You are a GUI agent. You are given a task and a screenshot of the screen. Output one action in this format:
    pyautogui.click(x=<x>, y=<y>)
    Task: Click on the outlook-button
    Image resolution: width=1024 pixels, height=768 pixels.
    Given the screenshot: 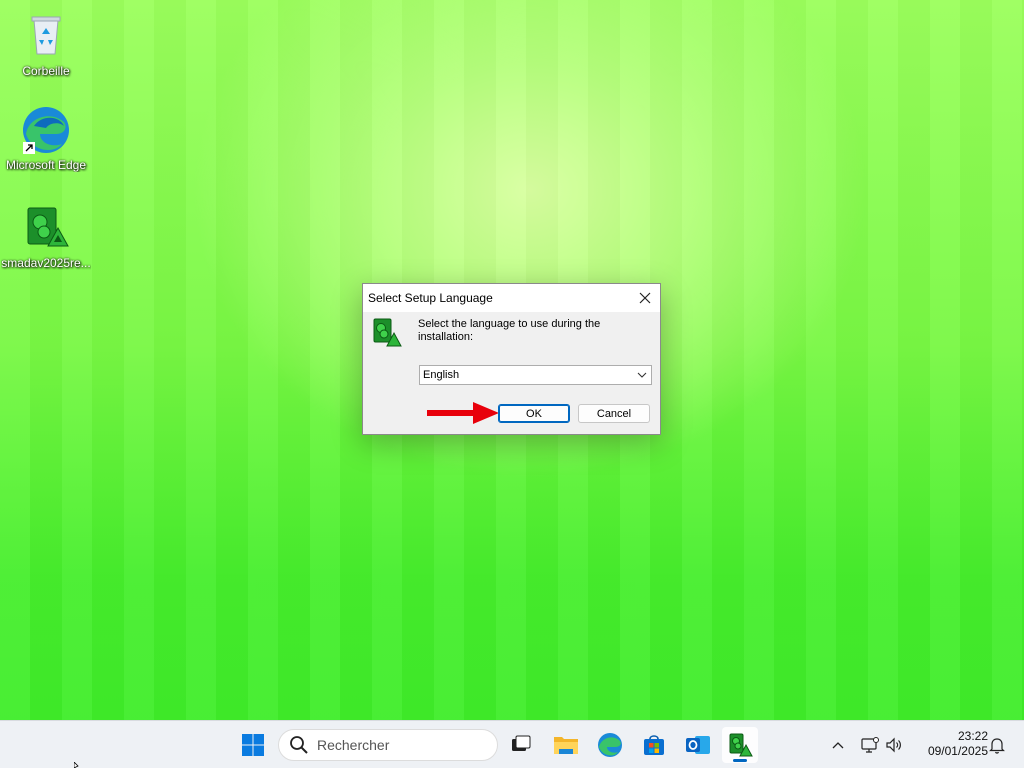 What is the action you would take?
    pyautogui.click(x=698, y=745)
    